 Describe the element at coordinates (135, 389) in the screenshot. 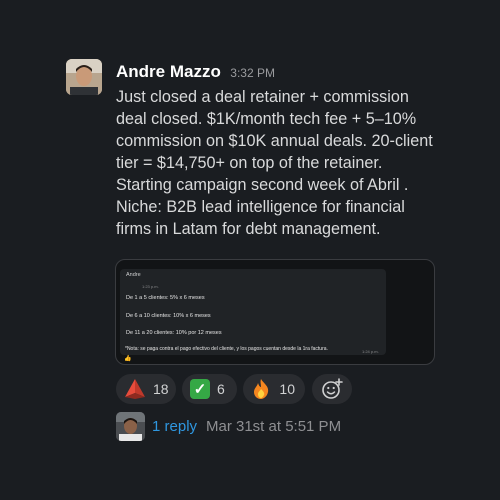

I see `red-triangle-icon` at that location.